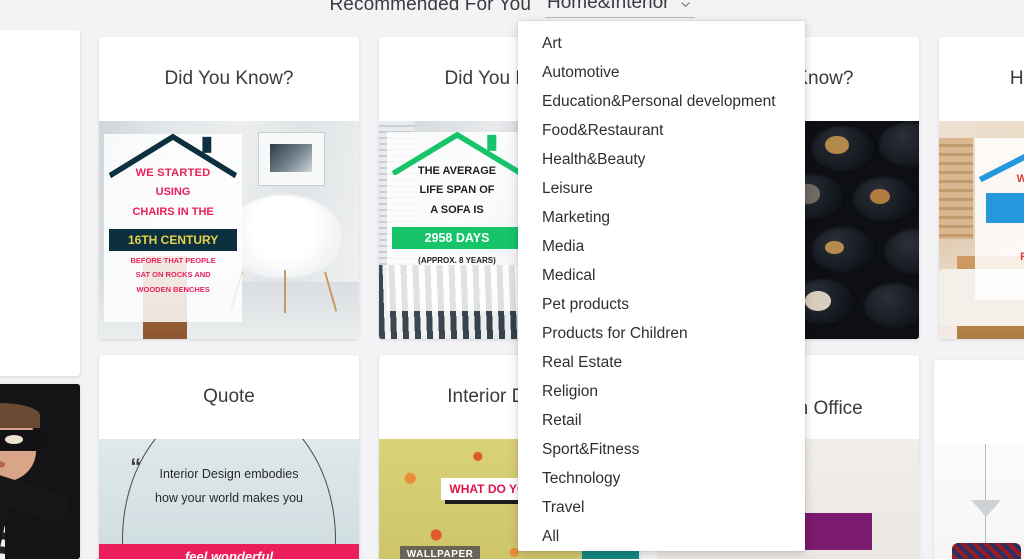 The image size is (1024, 559). I want to click on template-card: Did You Know?, so click(229, 188).